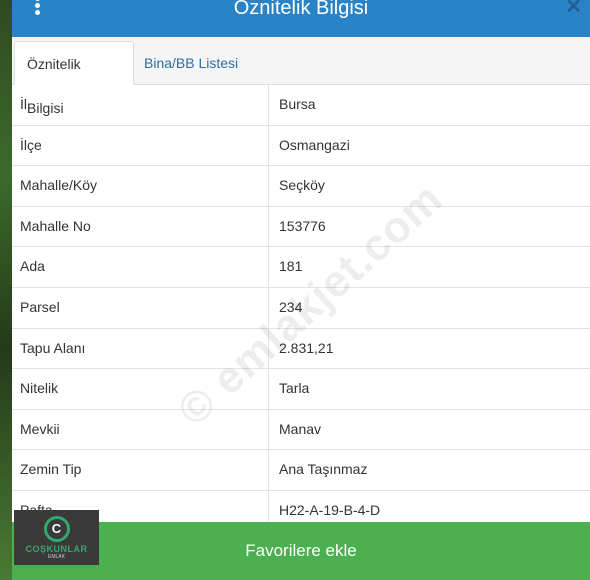 This screenshot has width=590, height=580. I want to click on agency-logo: C COŞKUNLAR EMLAK, so click(56, 537).